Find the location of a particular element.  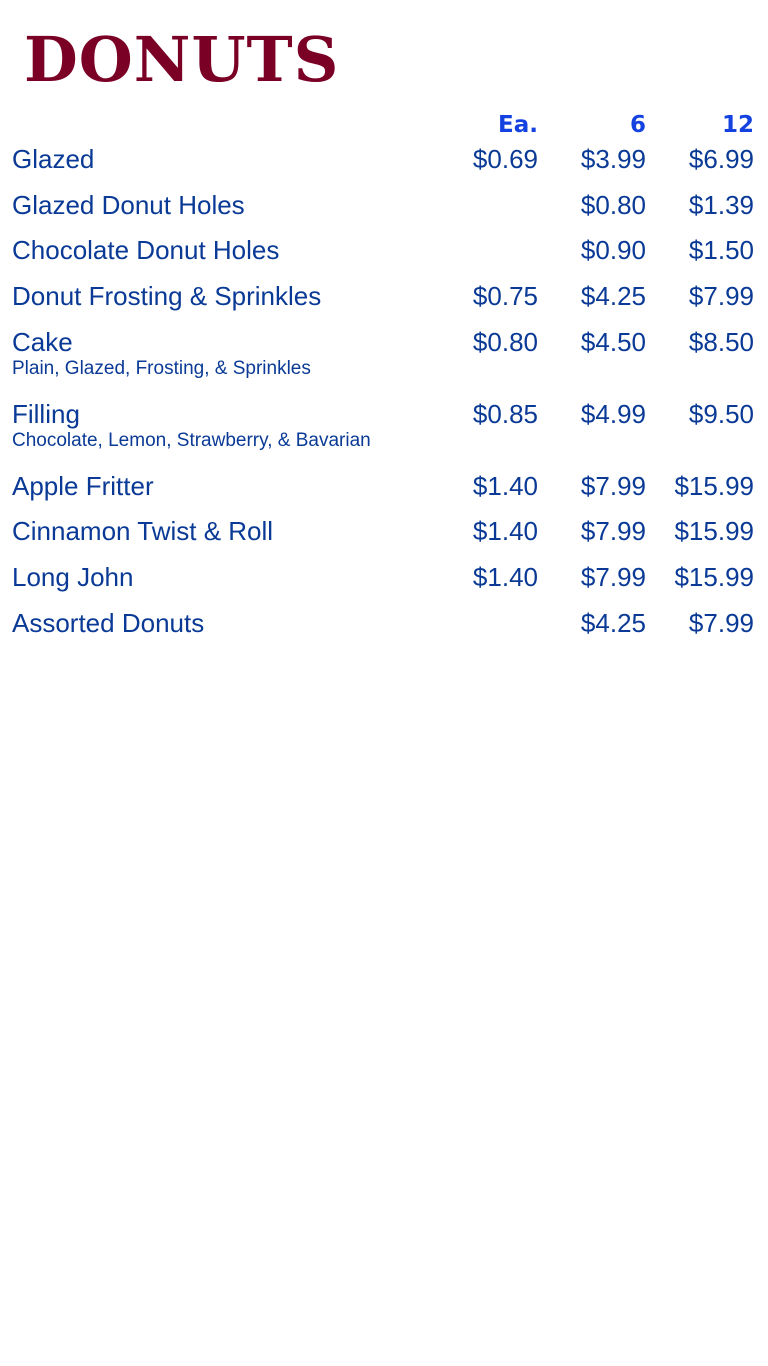

menu-item-name: Assorted Donuts is located at coordinates (108, 622).